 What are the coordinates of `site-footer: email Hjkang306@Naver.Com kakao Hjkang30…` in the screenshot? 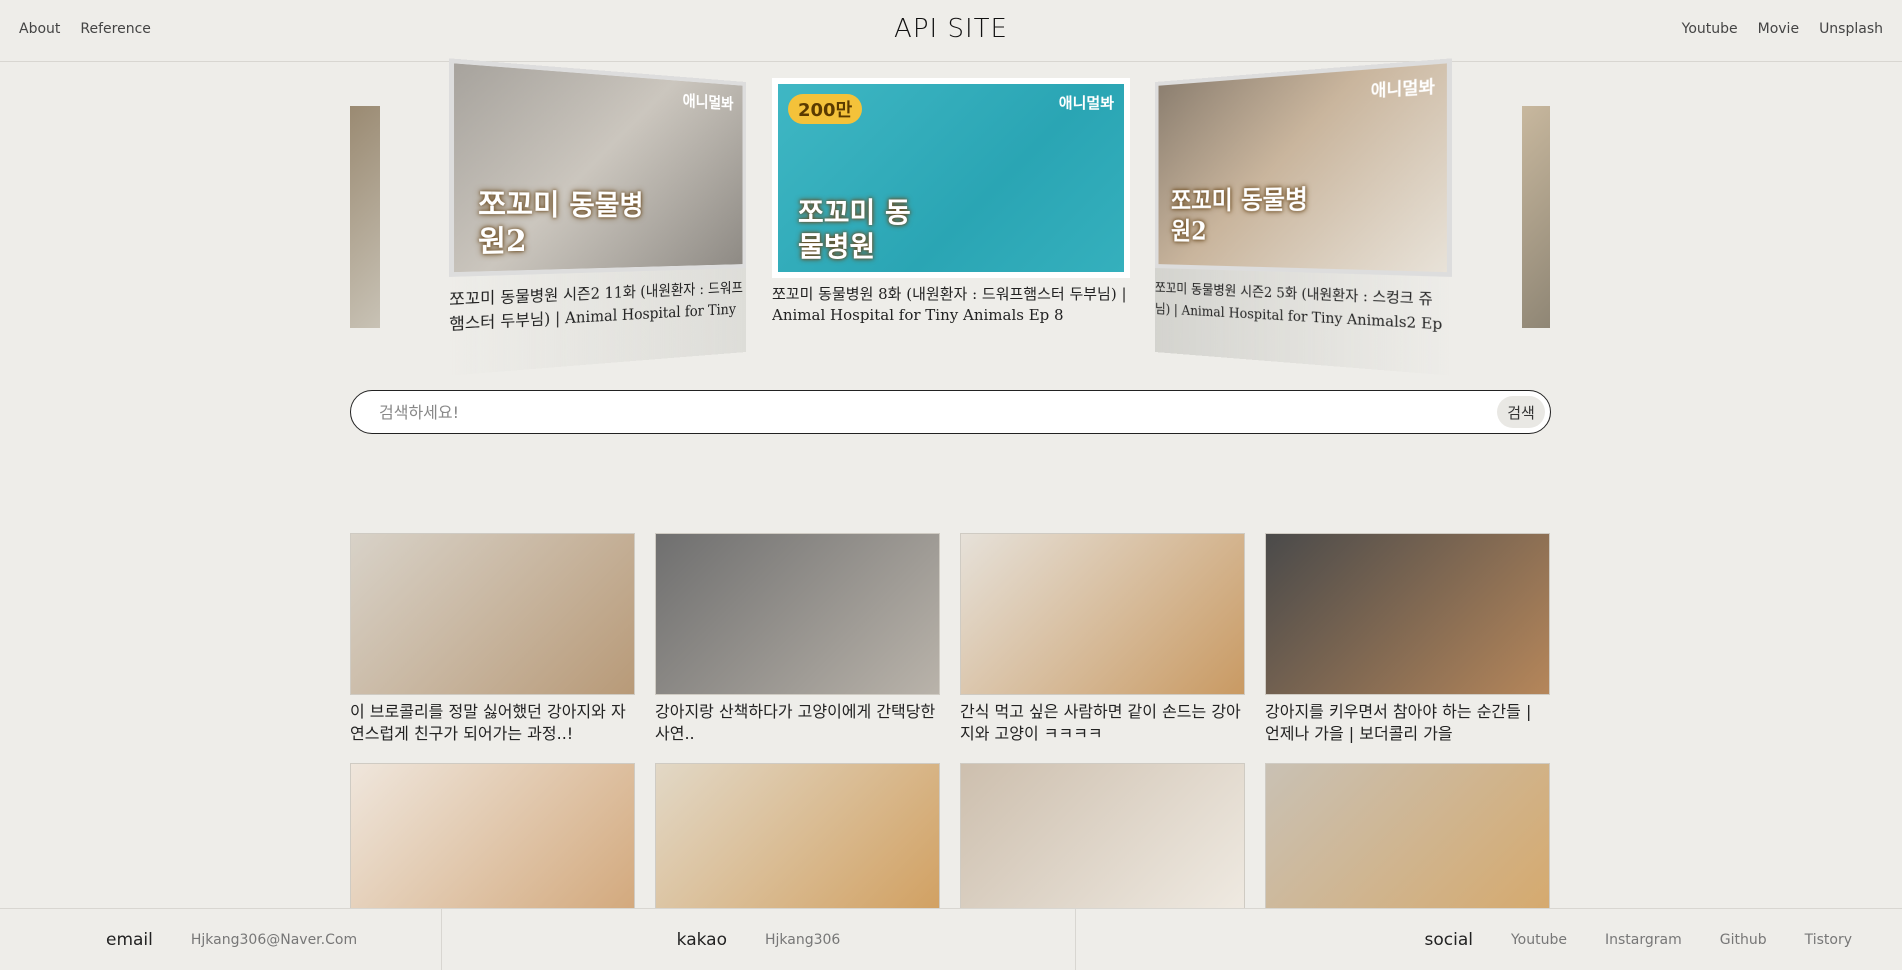 It's located at (951, 939).